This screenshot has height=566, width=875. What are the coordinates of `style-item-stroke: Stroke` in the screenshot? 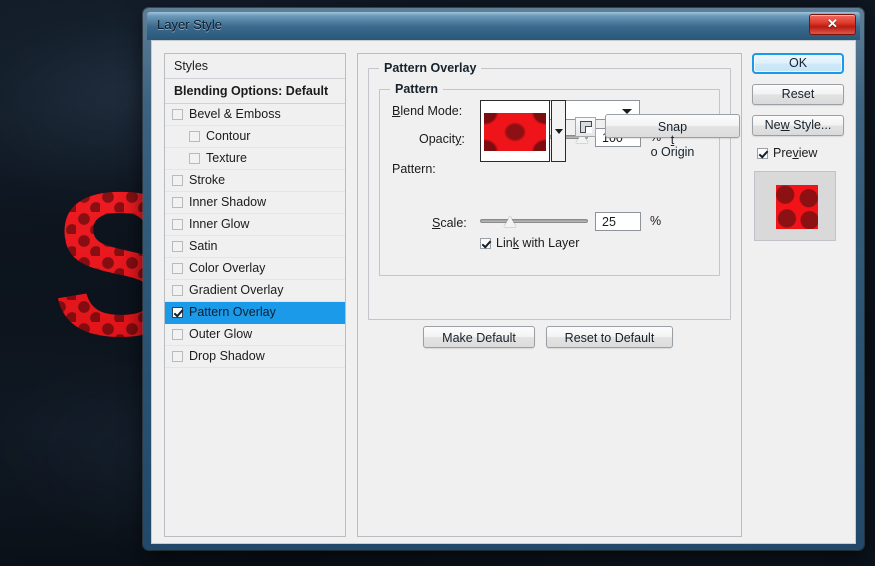 It's located at (255, 181).